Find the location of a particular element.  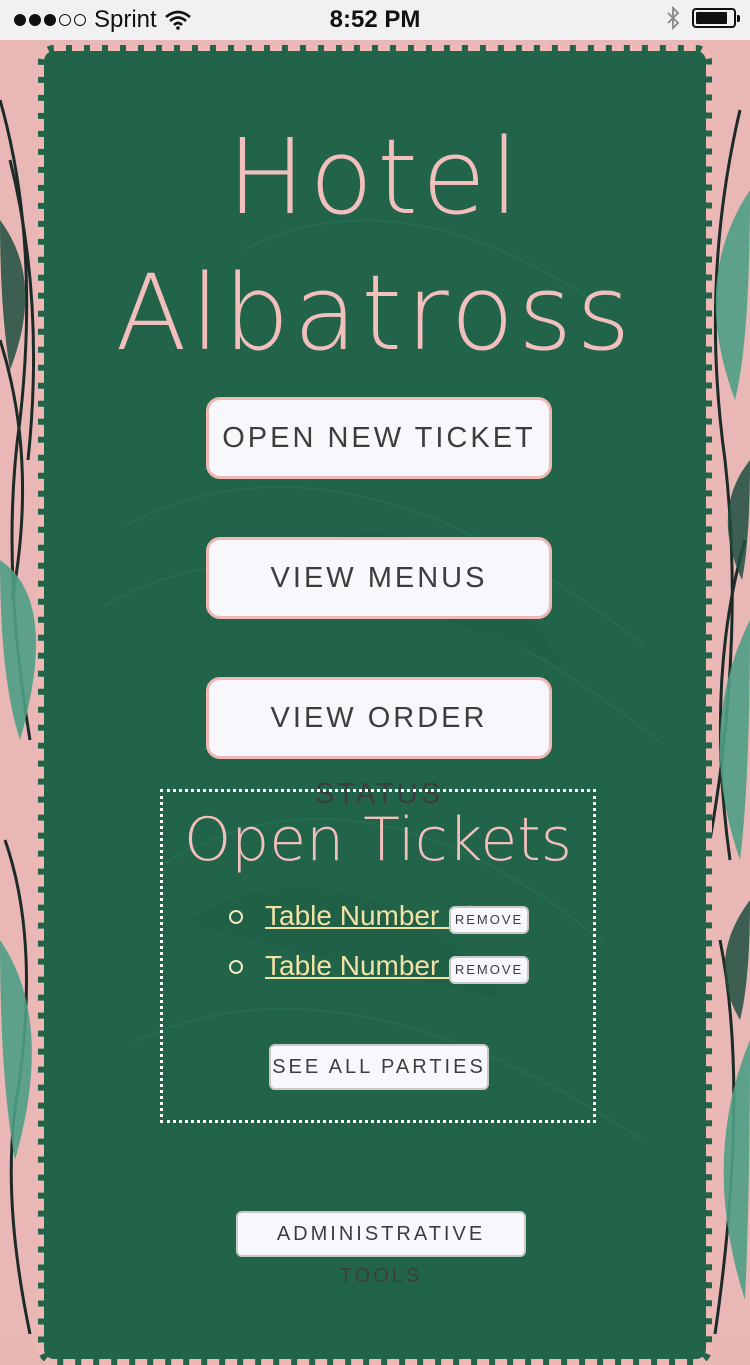

list-item: Table Number 11 REMOVE is located at coordinates (378, 966).